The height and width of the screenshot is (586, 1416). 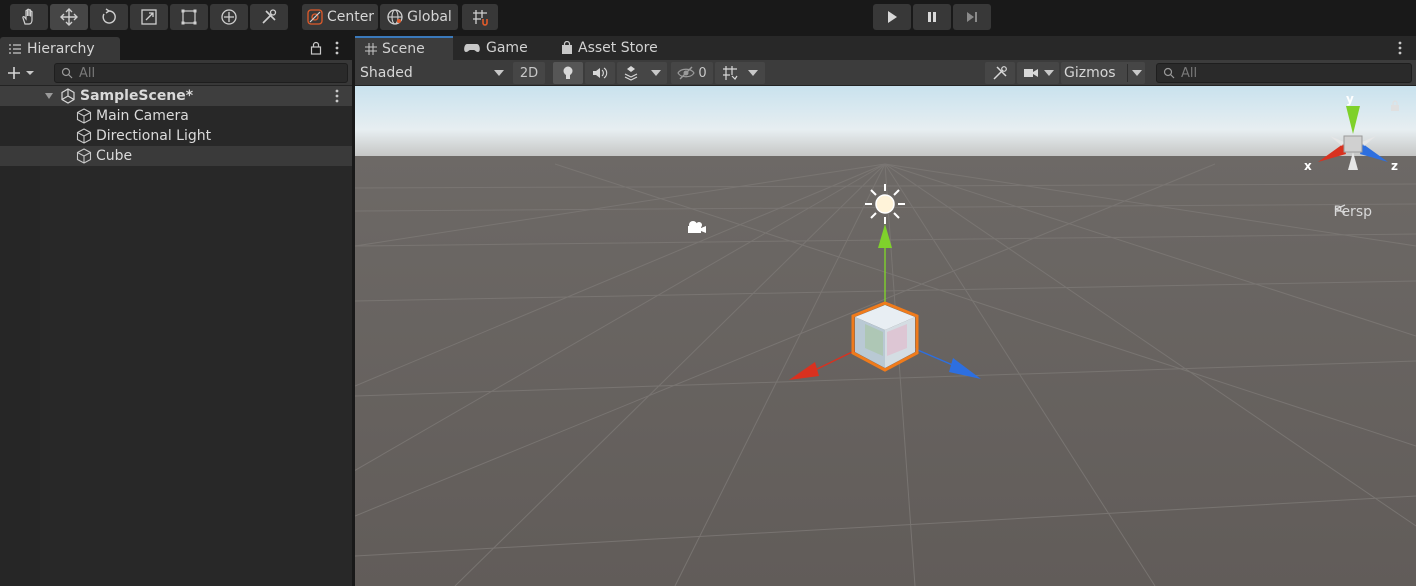 I want to click on rect-transform-icon, so click(x=189, y=17).